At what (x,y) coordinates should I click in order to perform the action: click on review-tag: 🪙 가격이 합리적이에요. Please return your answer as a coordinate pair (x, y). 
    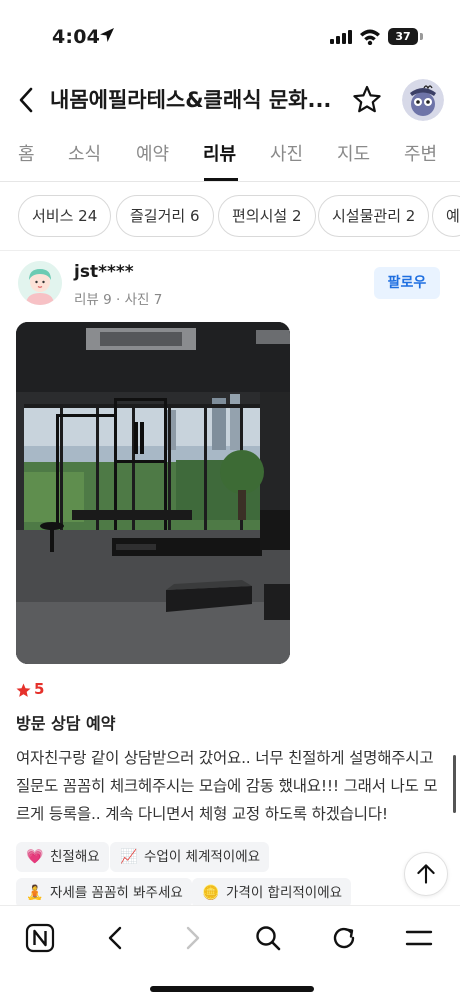
    Looking at the image, I should click on (272, 893).